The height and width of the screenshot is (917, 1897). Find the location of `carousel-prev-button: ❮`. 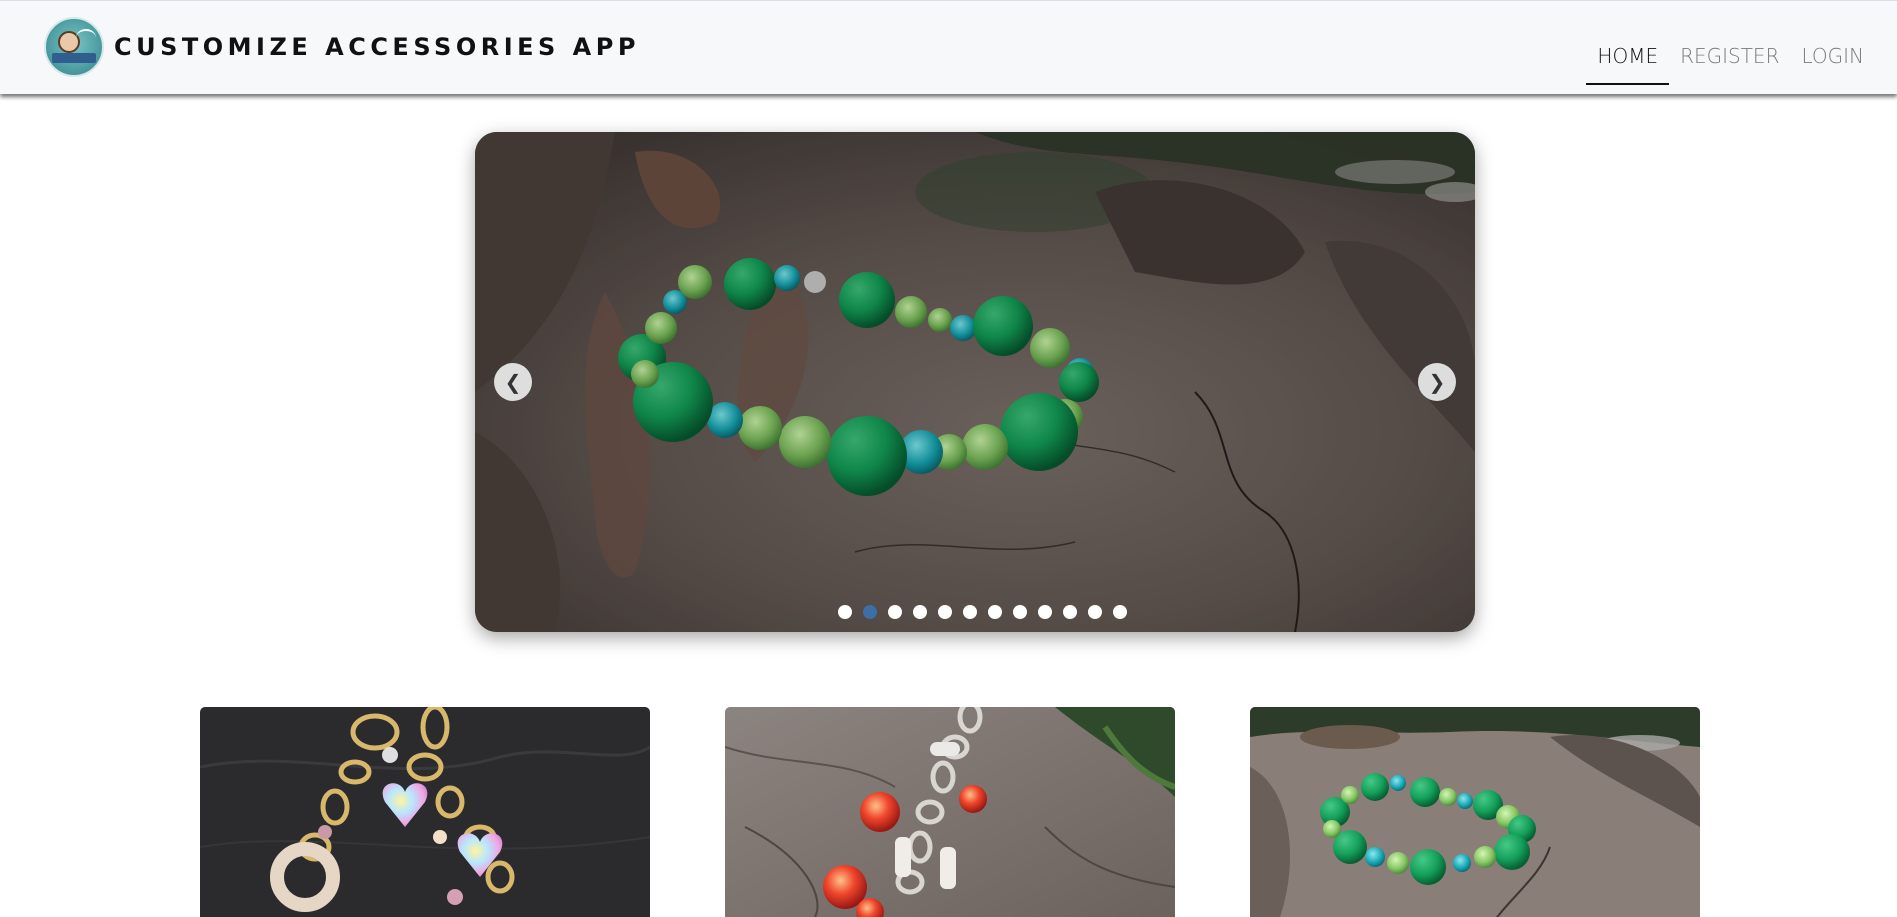

carousel-prev-button: ❮ is located at coordinates (513, 382).